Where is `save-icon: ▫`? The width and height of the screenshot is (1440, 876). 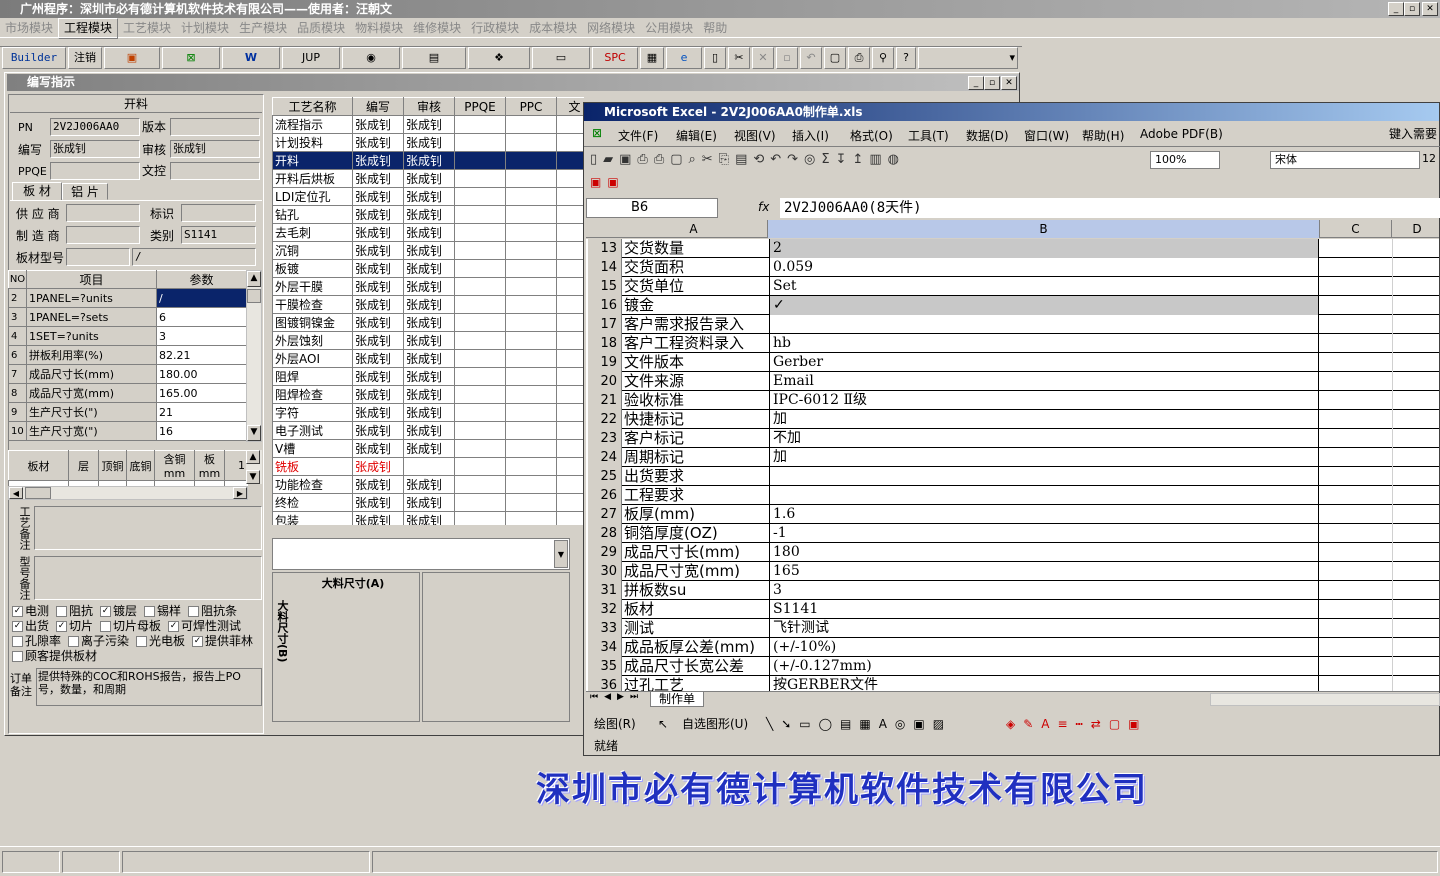 save-icon: ▫ is located at coordinates (787, 58).